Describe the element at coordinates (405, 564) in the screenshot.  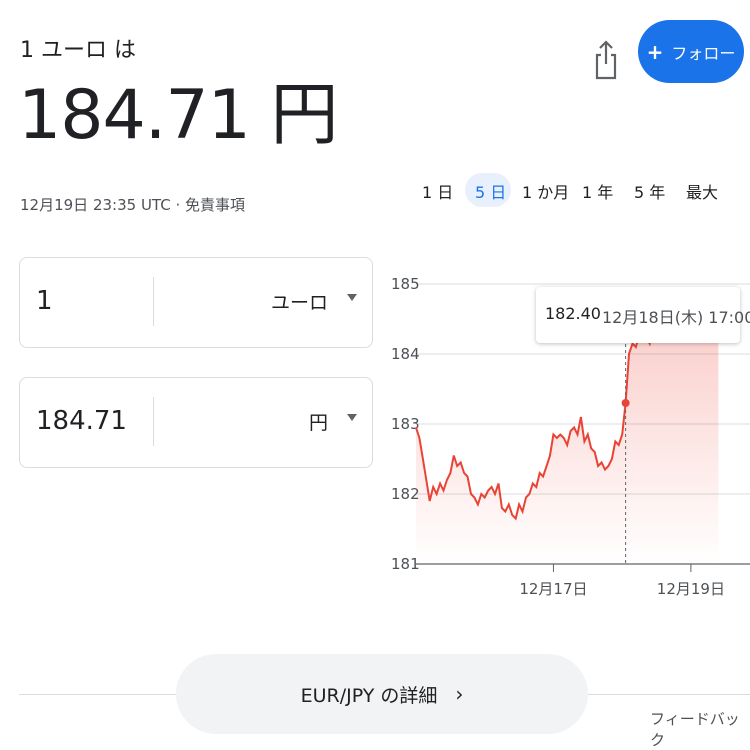
I see `y-tick-label: 181` at that location.